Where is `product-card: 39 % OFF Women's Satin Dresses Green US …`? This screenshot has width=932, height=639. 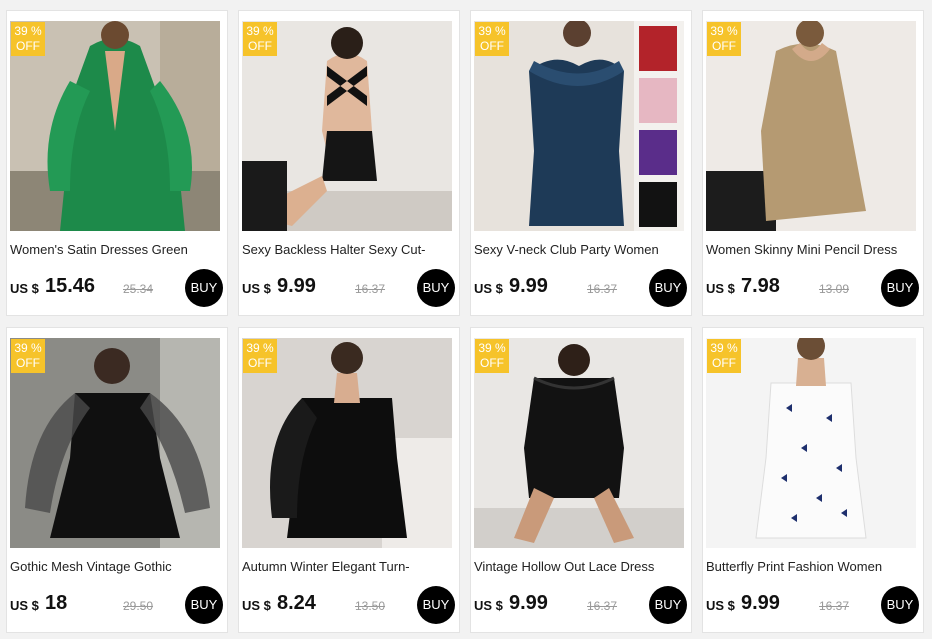
product-card: 39 % OFF Women's Satin Dresses Green US … is located at coordinates (117, 163).